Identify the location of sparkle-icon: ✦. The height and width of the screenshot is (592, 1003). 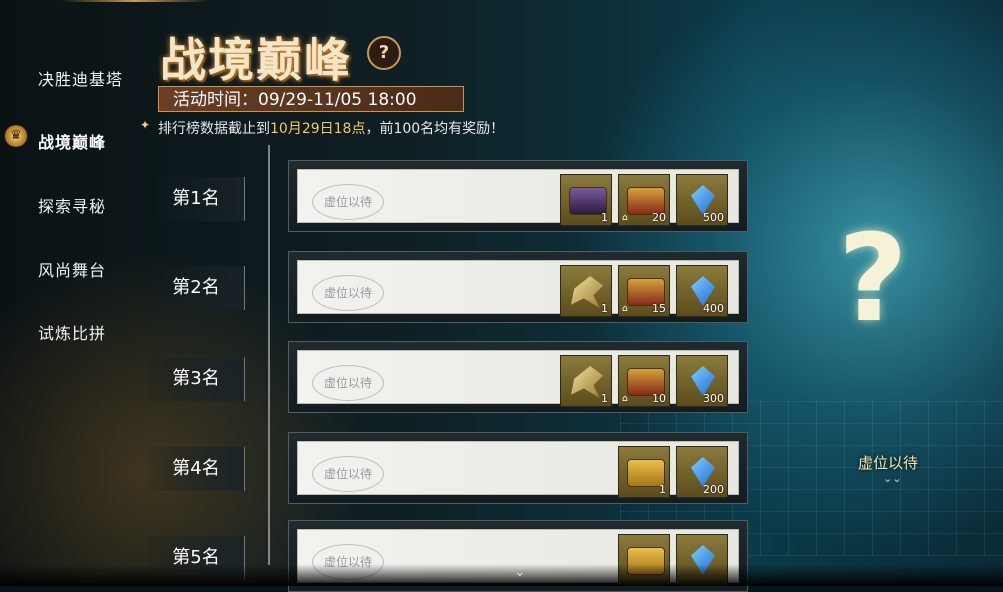
(145, 125).